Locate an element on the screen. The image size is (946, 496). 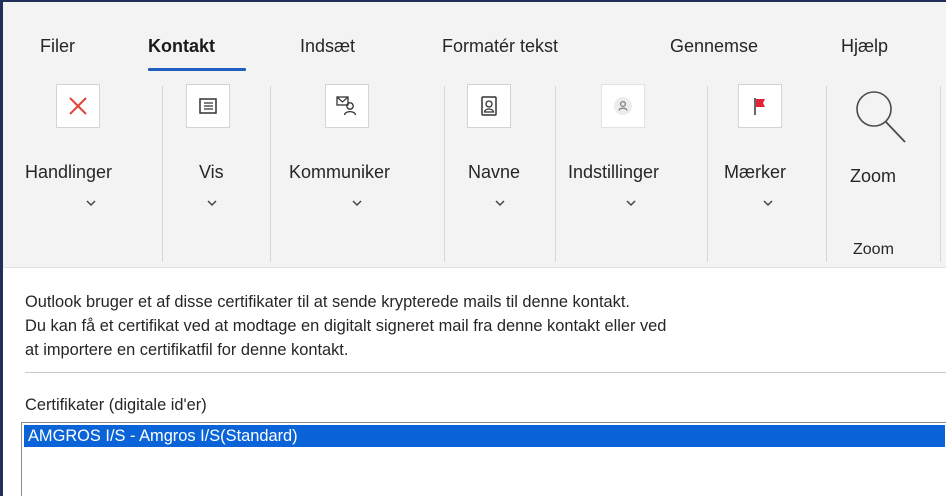
certificate-list-item-selected: AMGROS I/S - Amgros I/S(Standard) is located at coordinates (484, 436).